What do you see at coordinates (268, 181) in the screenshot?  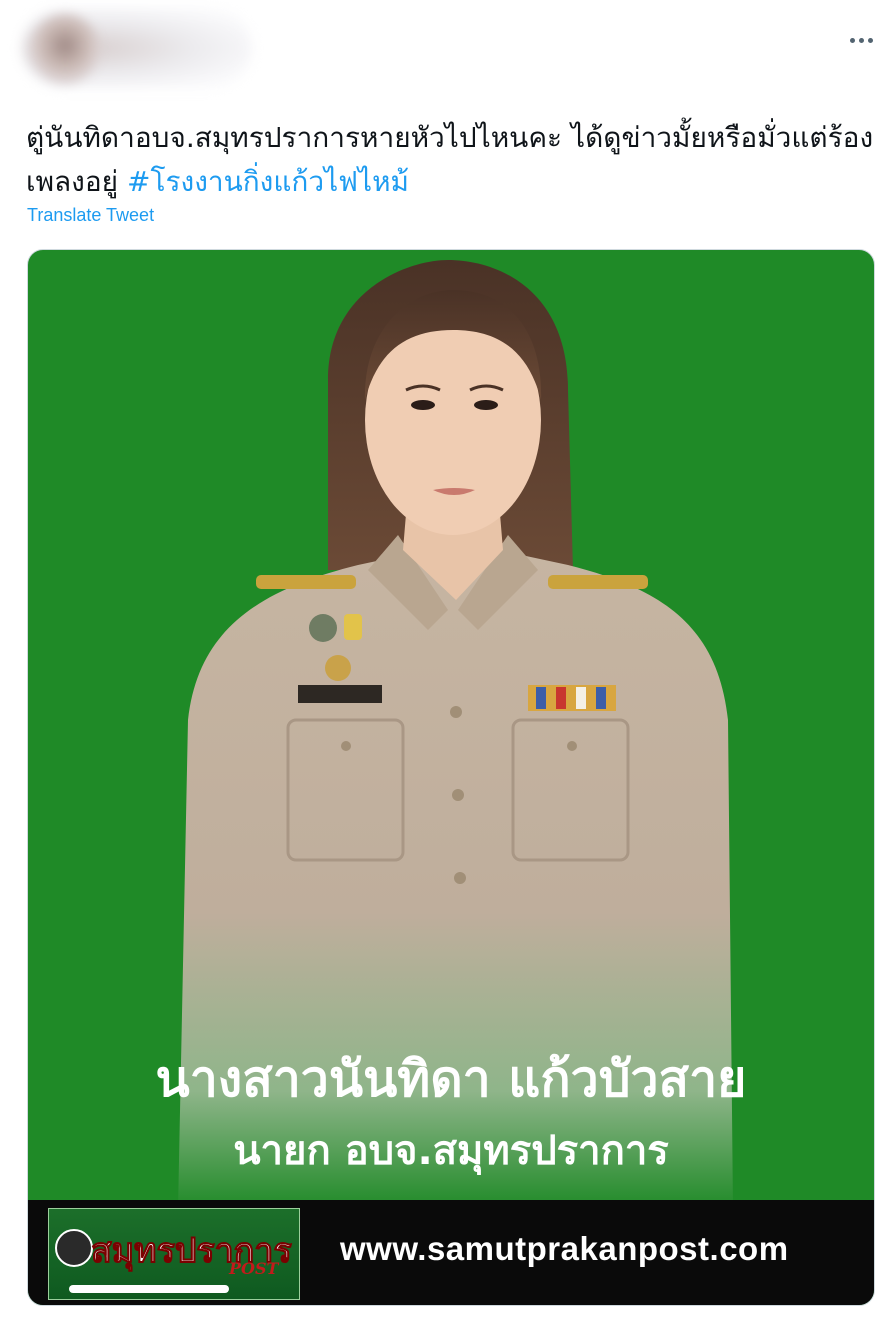 I see `hashtag-link: #โรงงานกิ่งแก้วไฟไหม้` at bounding box center [268, 181].